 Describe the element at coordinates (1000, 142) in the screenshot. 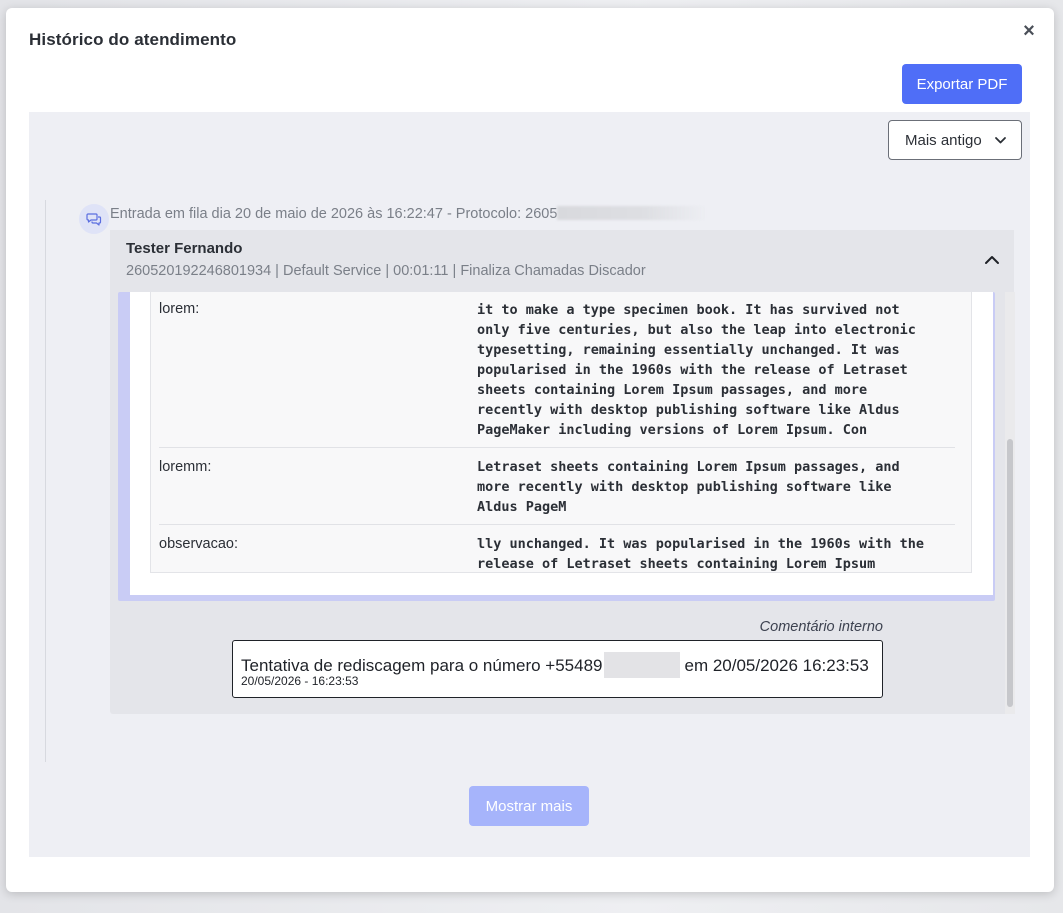

I see `chevron-down-icon` at that location.